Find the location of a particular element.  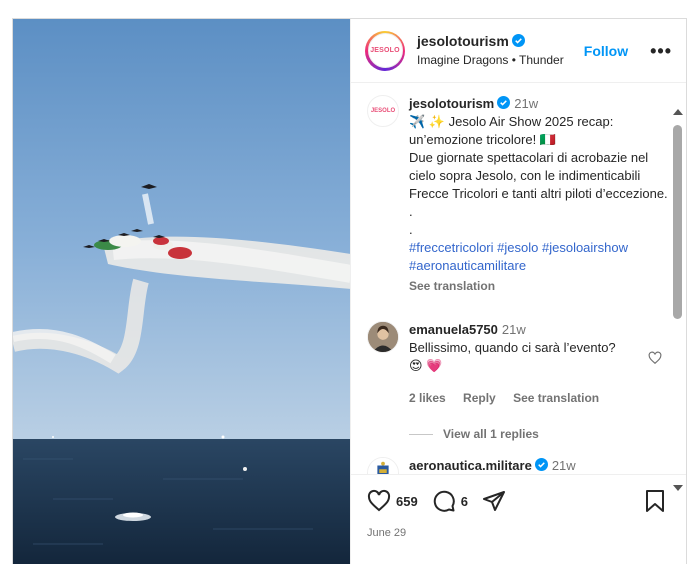

action-row: 659 6 is located at coordinates (518, 501).